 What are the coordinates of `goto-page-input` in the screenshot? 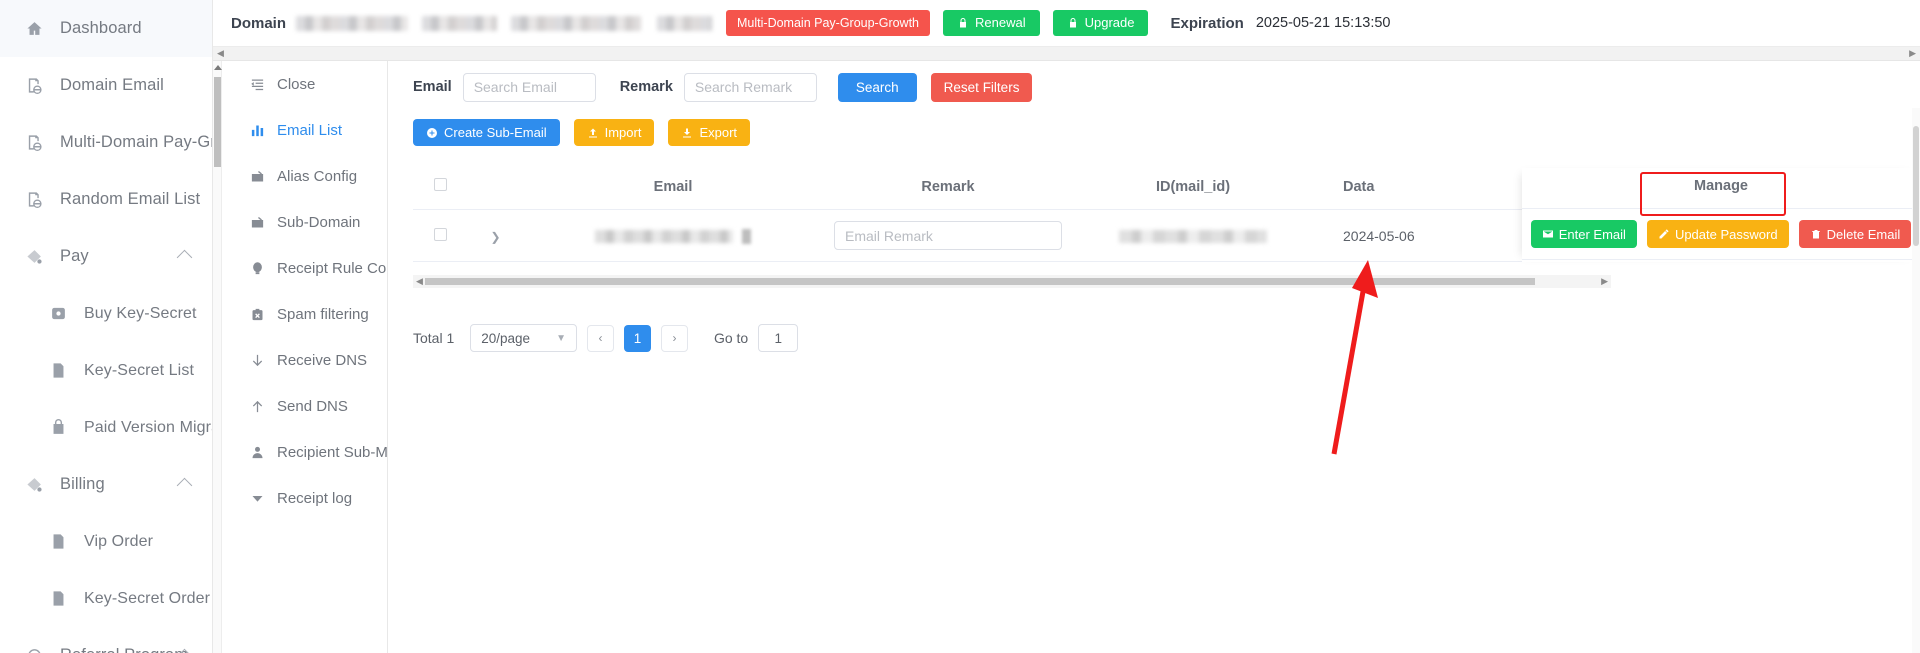 It's located at (778, 338).